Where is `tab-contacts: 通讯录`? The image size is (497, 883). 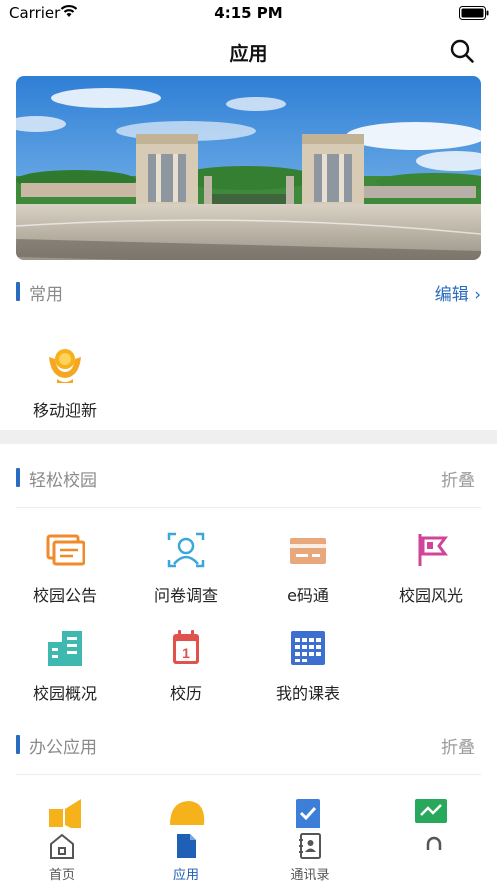 tab-contacts: 通讯录 is located at coordinates (310, 855).